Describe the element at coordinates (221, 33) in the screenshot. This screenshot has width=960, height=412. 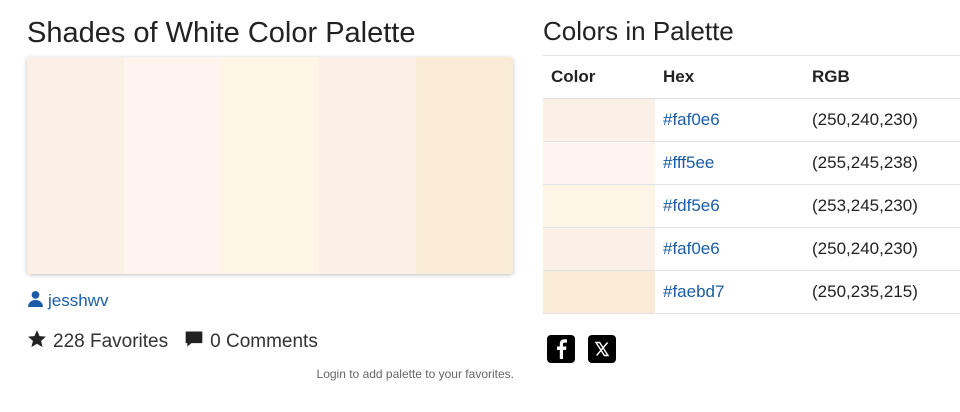
I see `page-title: Shades of White Color Palette` at that location.